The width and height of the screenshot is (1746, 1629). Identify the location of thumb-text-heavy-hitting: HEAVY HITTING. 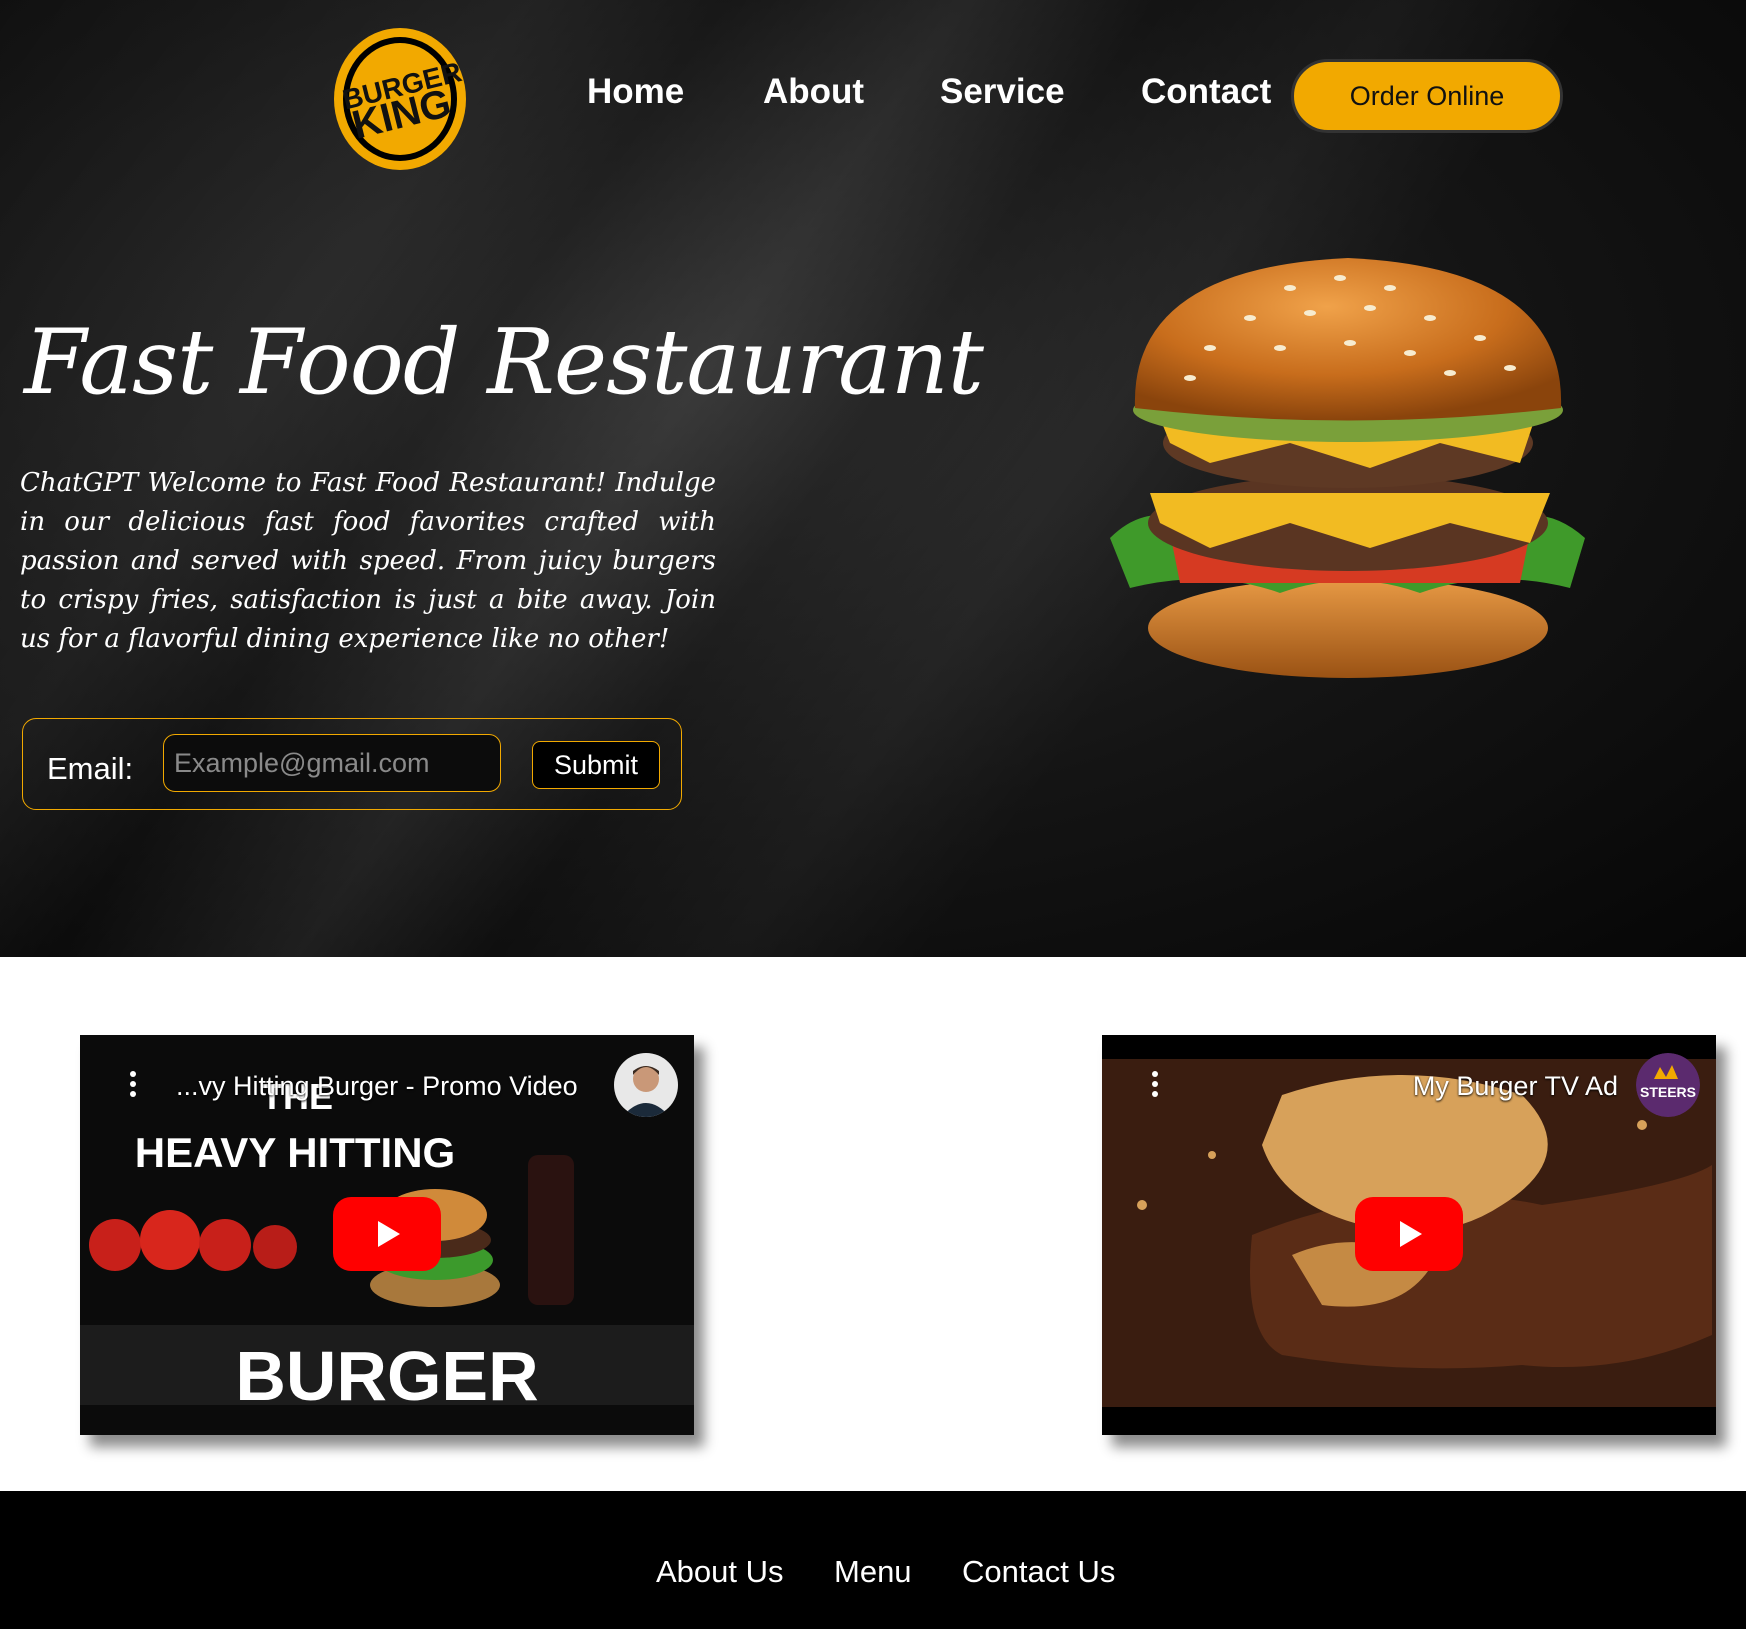
(295, 1152).